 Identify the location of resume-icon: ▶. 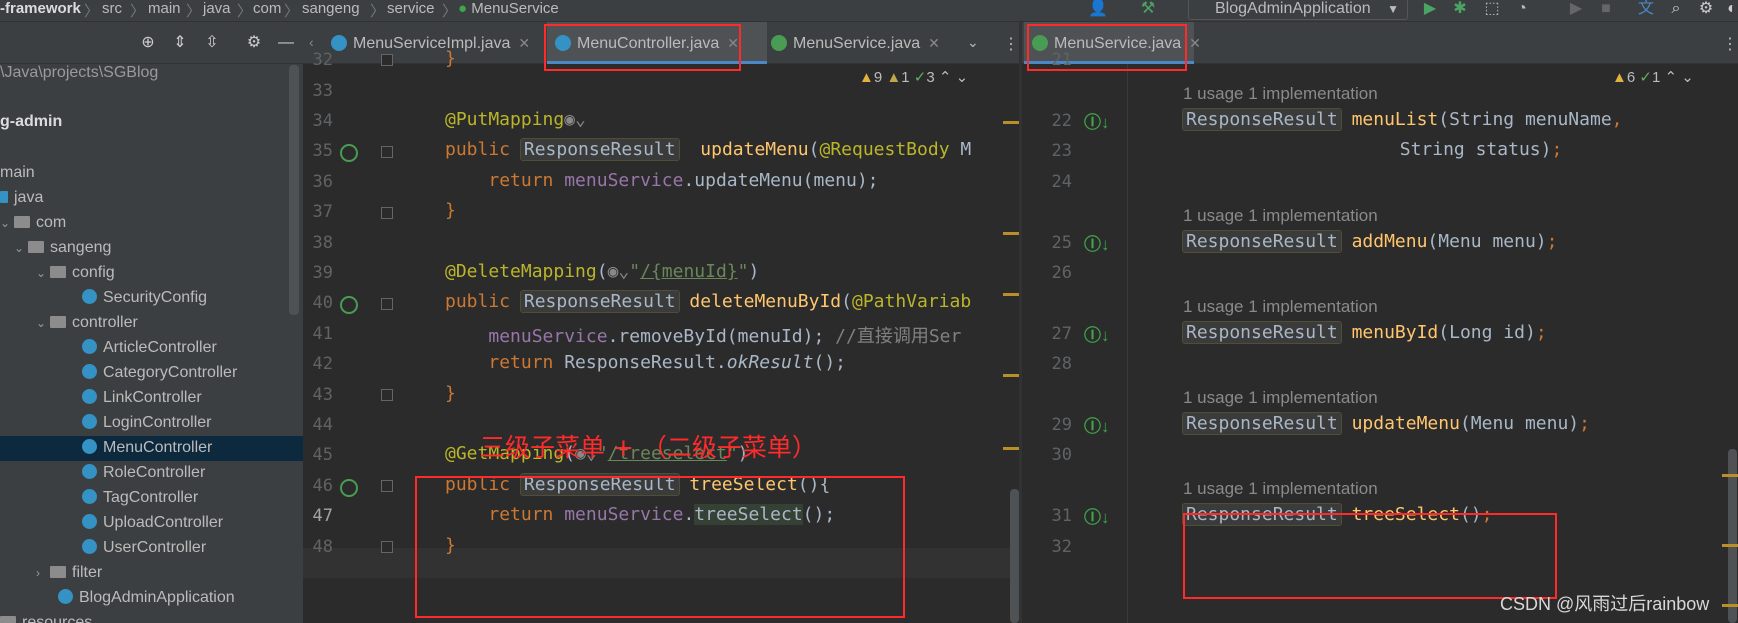
(1576, 10).